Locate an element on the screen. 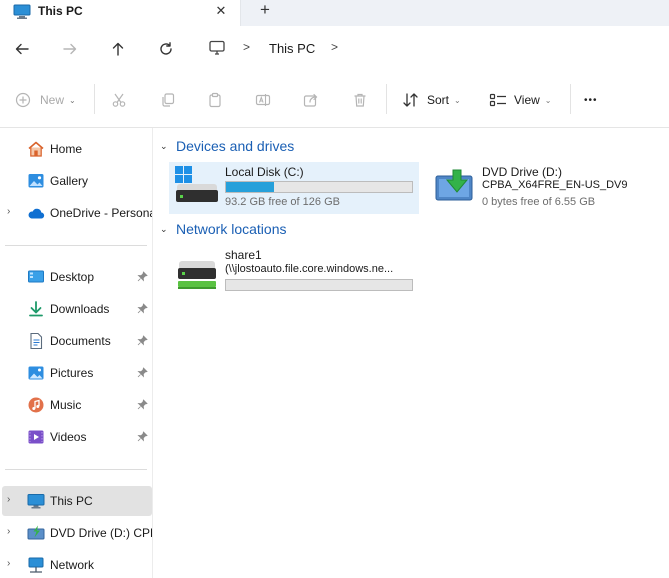 The image size is (669, 578). music-icon is located at coordinates (36, 405).